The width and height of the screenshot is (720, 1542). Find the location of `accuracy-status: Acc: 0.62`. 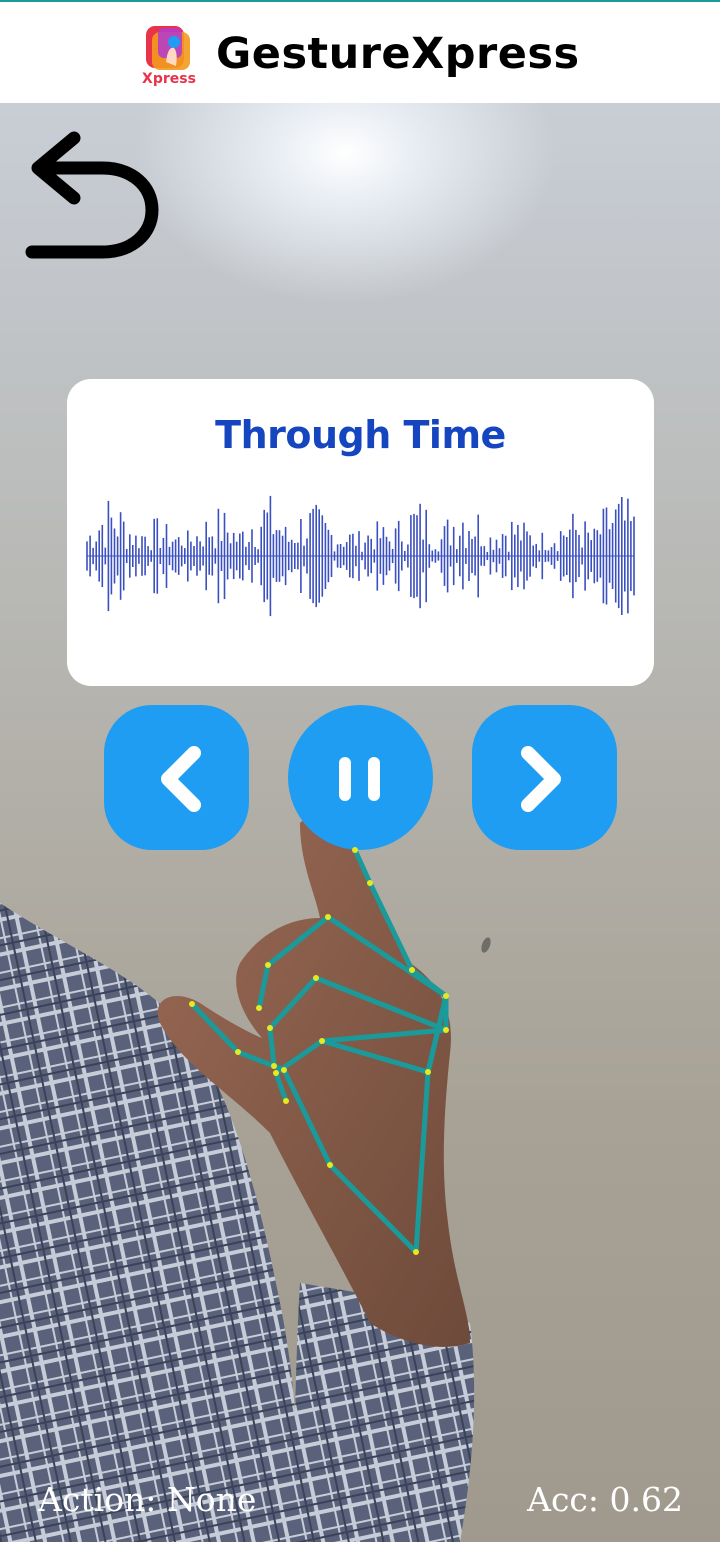

accuracy-status: Acc: 0.62 is located at coordinates (605, 1499).